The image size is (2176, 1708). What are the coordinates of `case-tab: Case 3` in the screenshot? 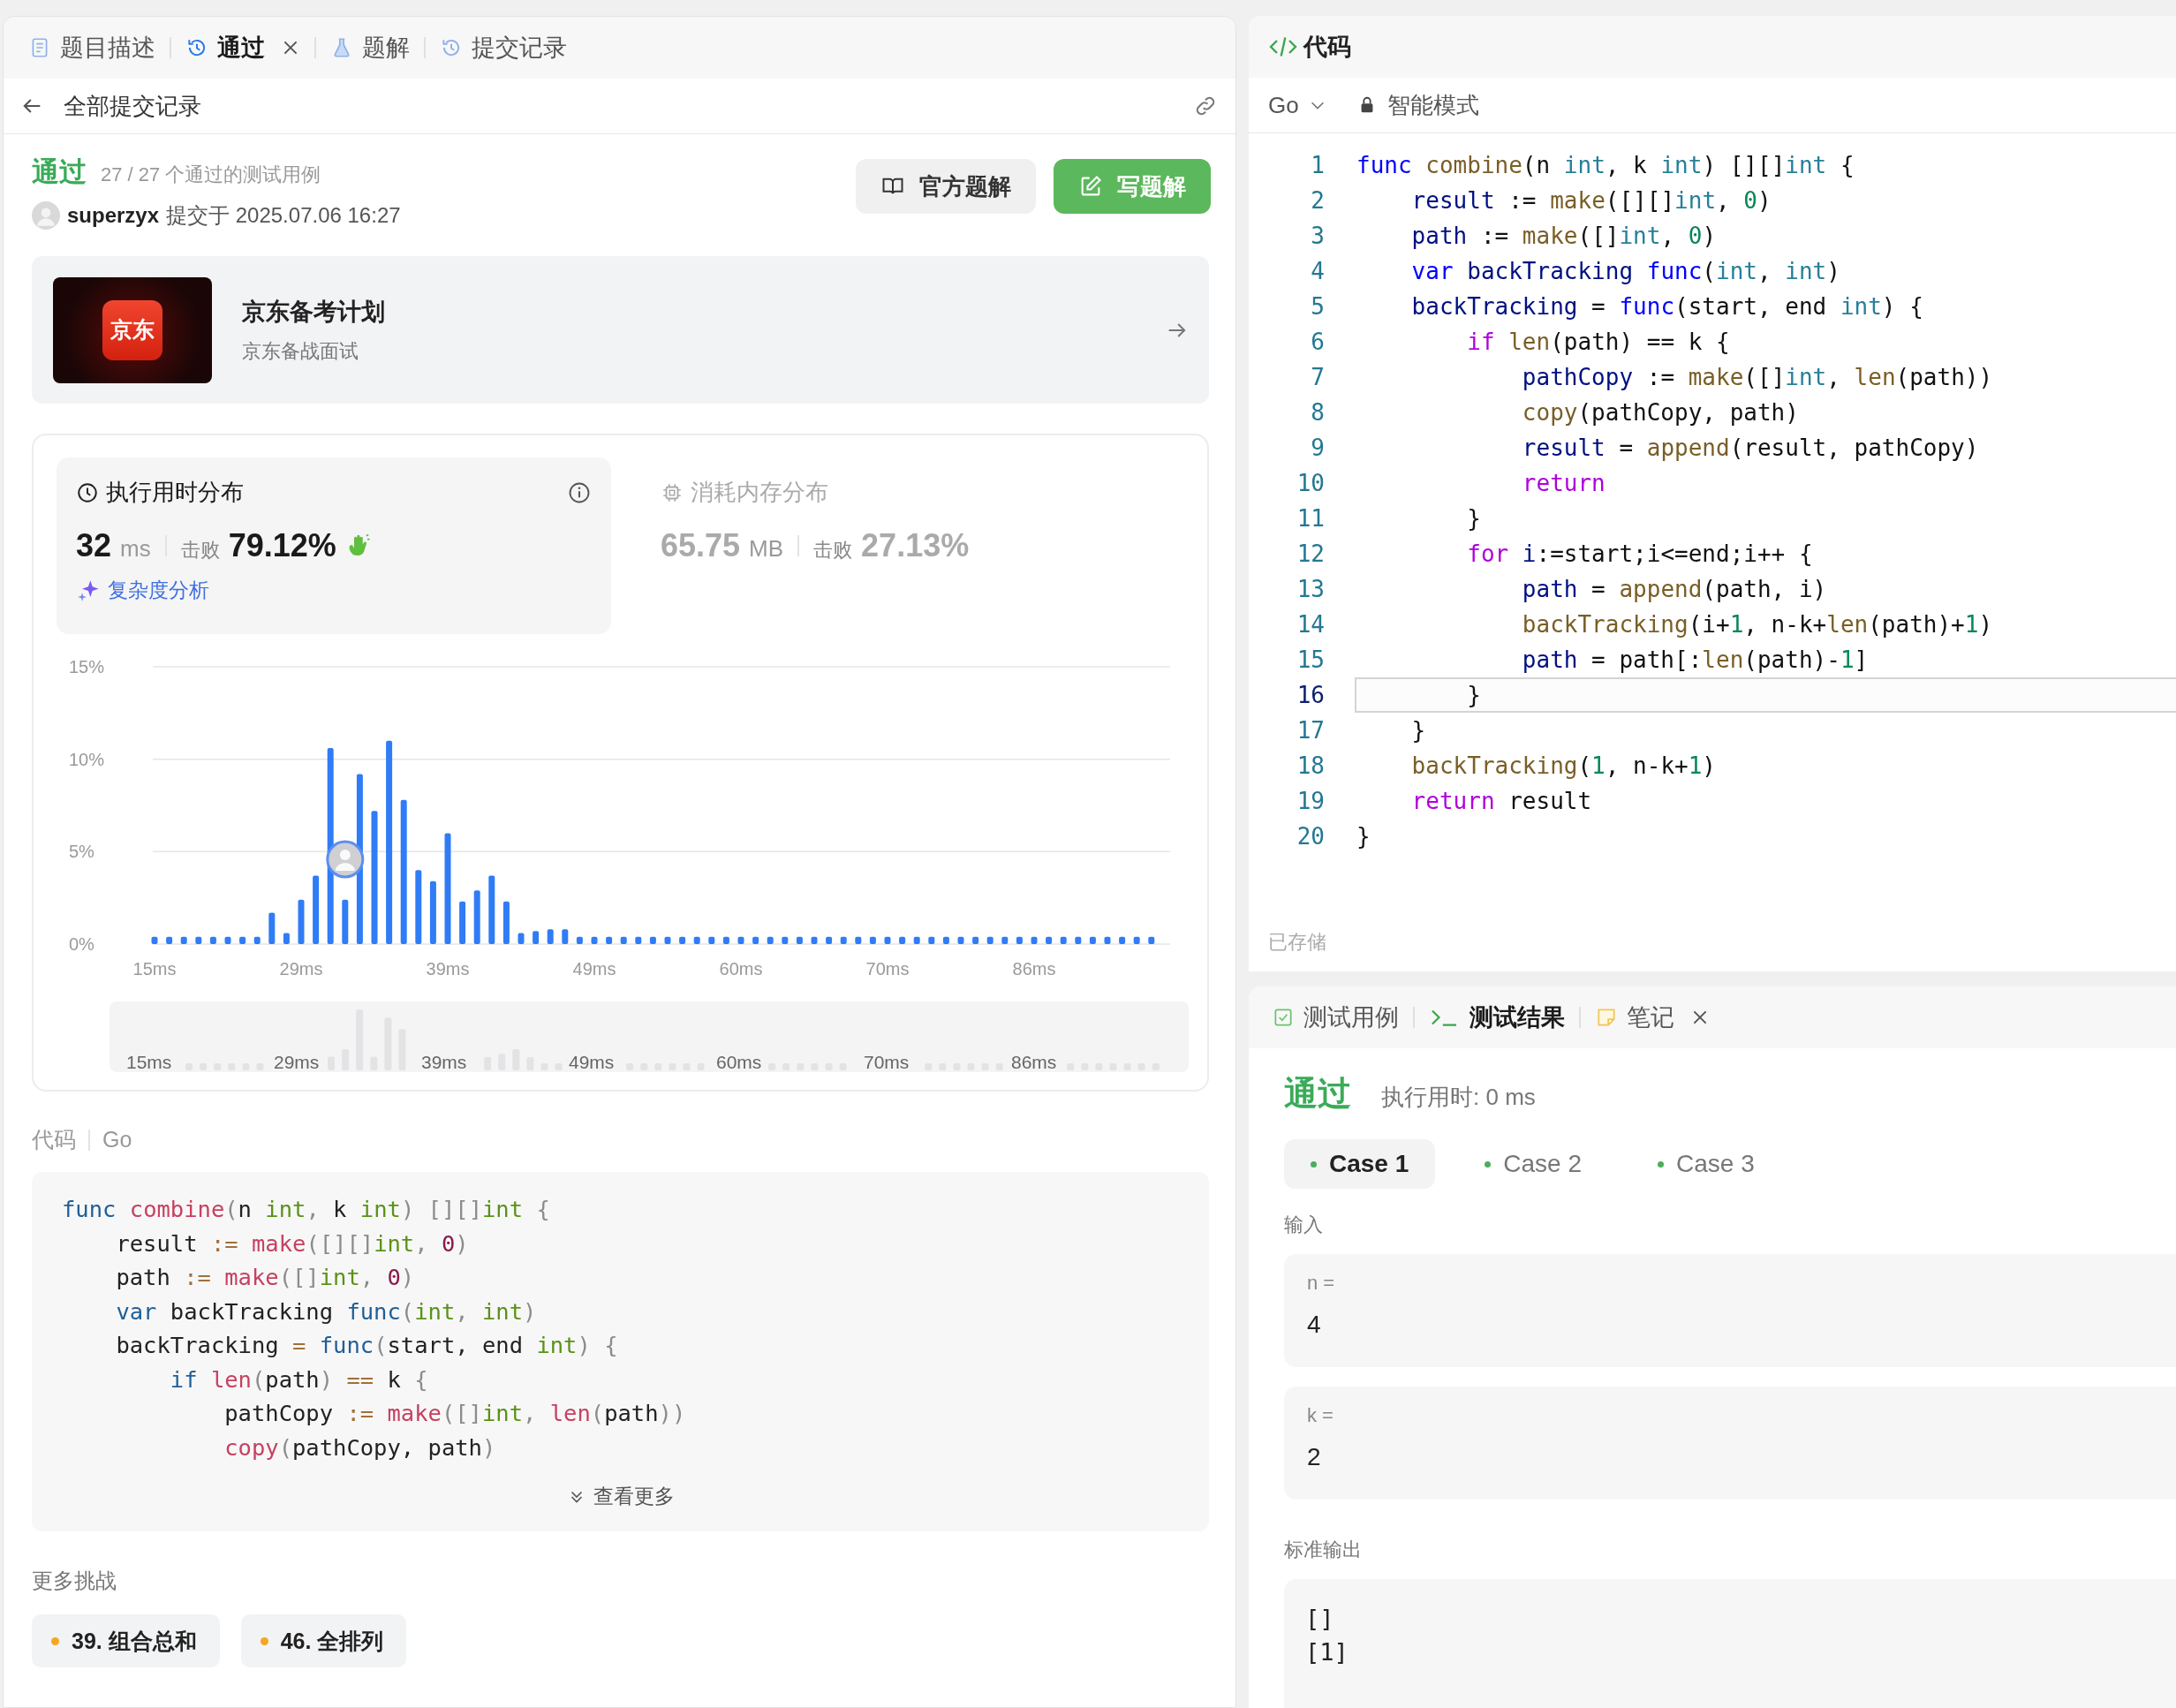 It's located at (1706, 1164).